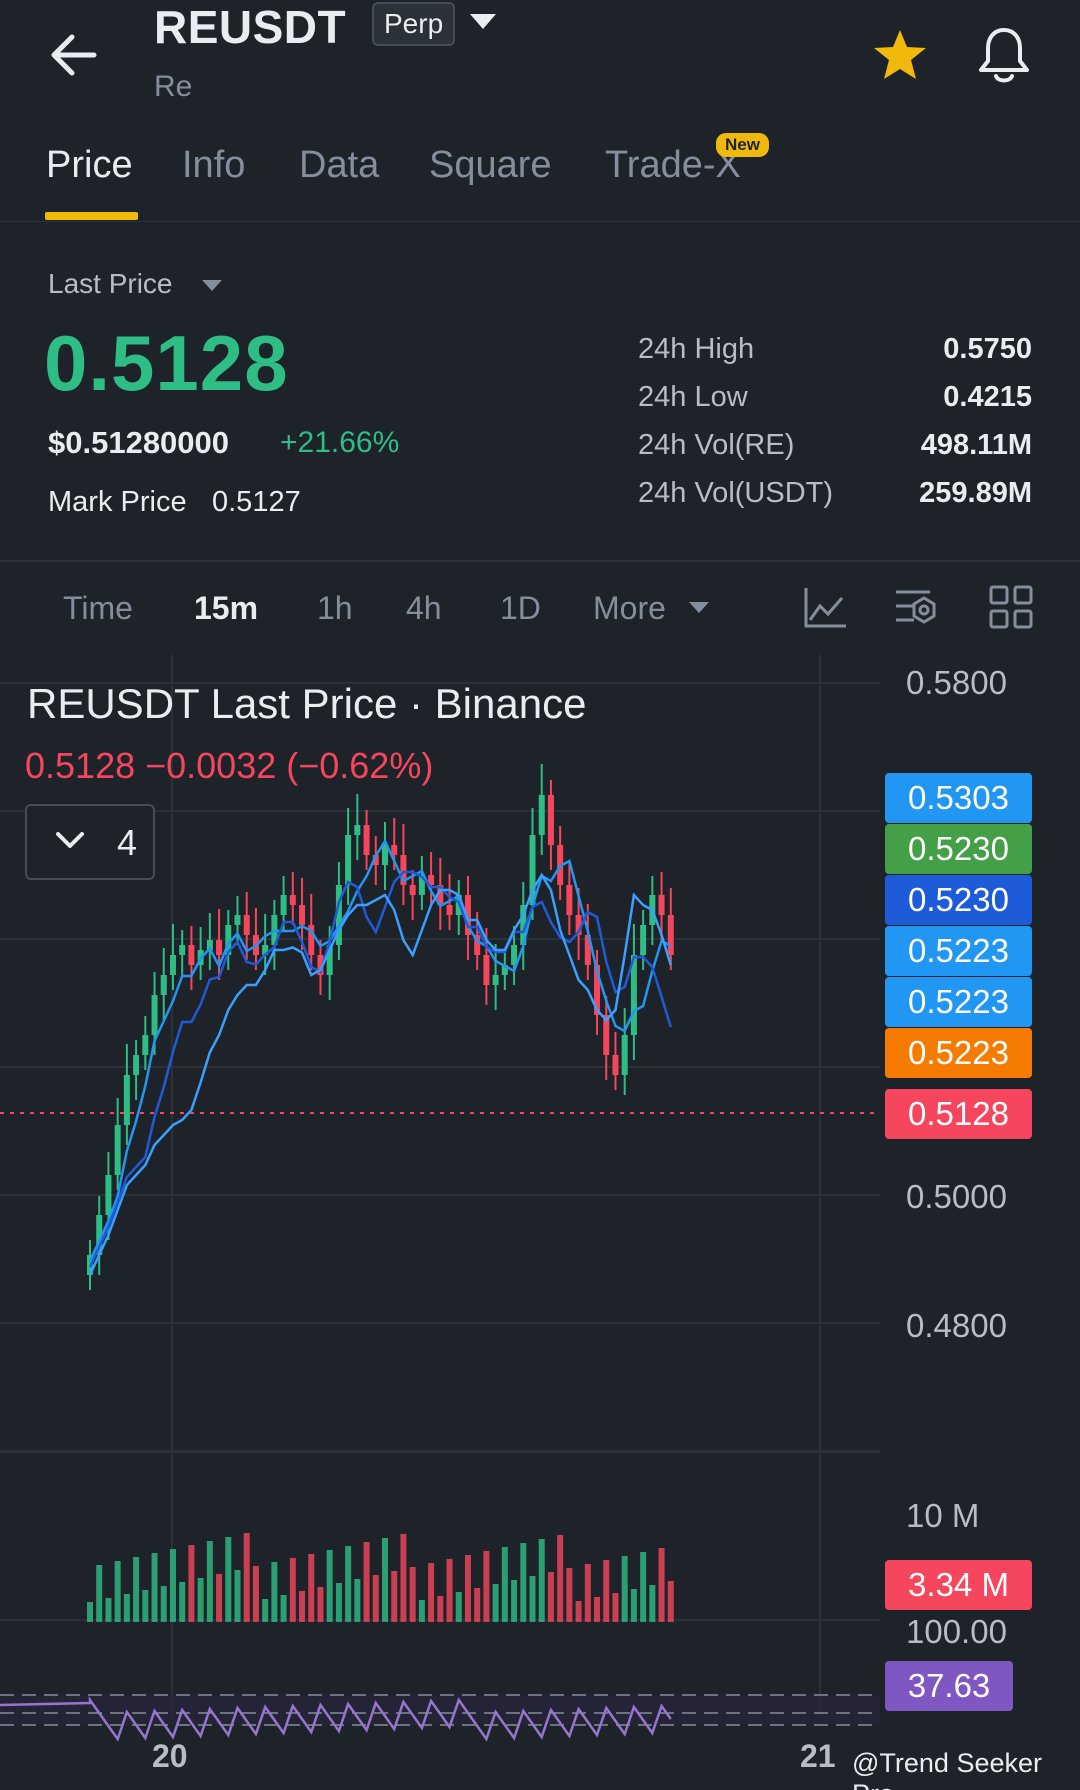 This screenshot has height=1790, width=1080. I want to click on symbol-dropdown-icon, so click(483, 21).